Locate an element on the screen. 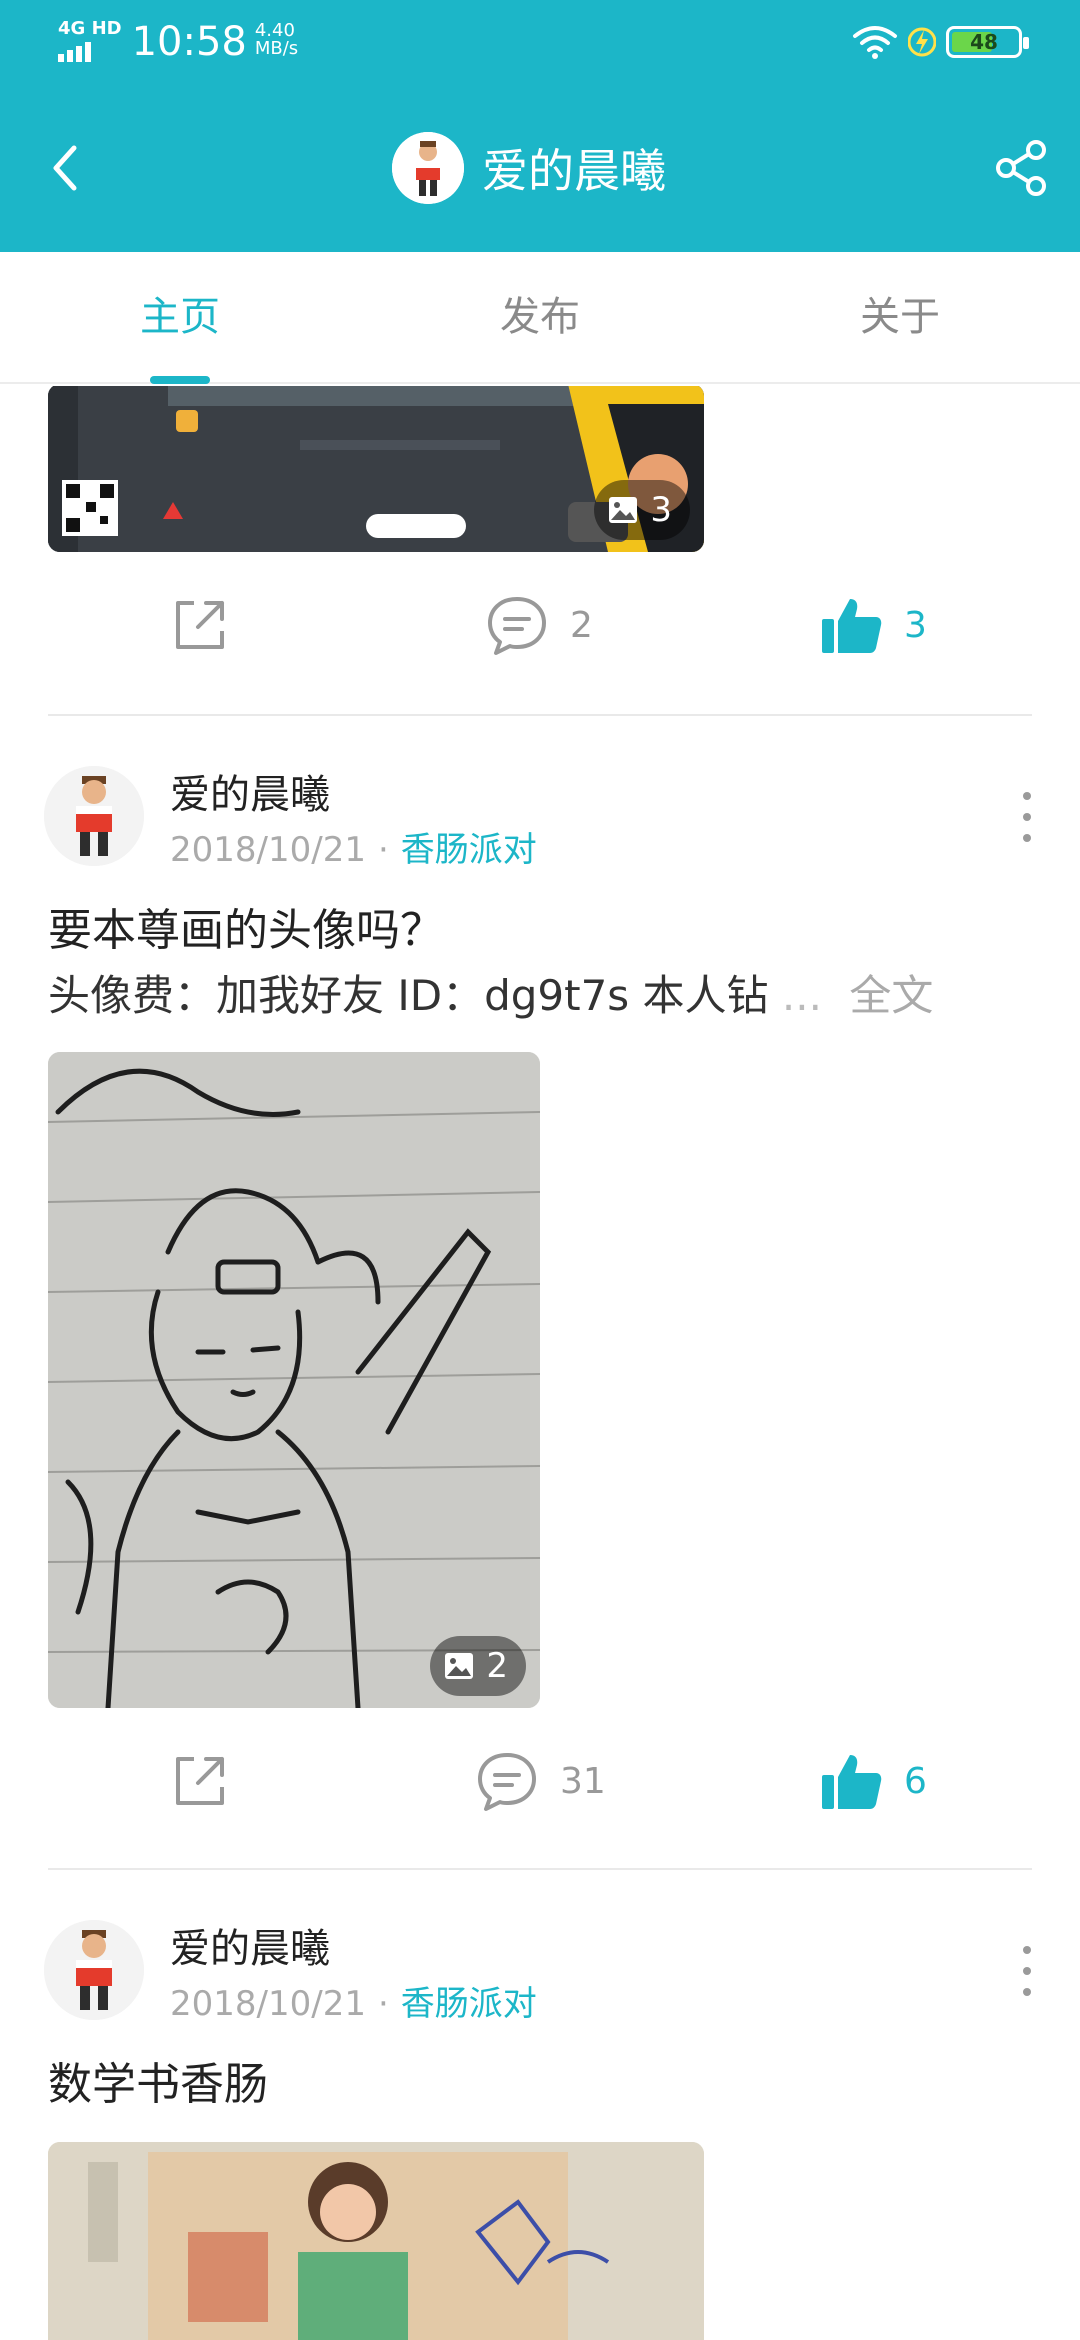  image-count: 3 is located at coordinates (661, 510).